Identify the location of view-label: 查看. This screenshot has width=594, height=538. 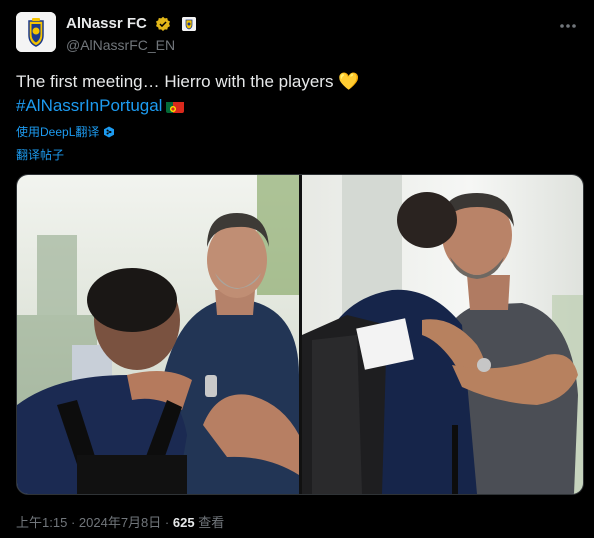
(211, 522).